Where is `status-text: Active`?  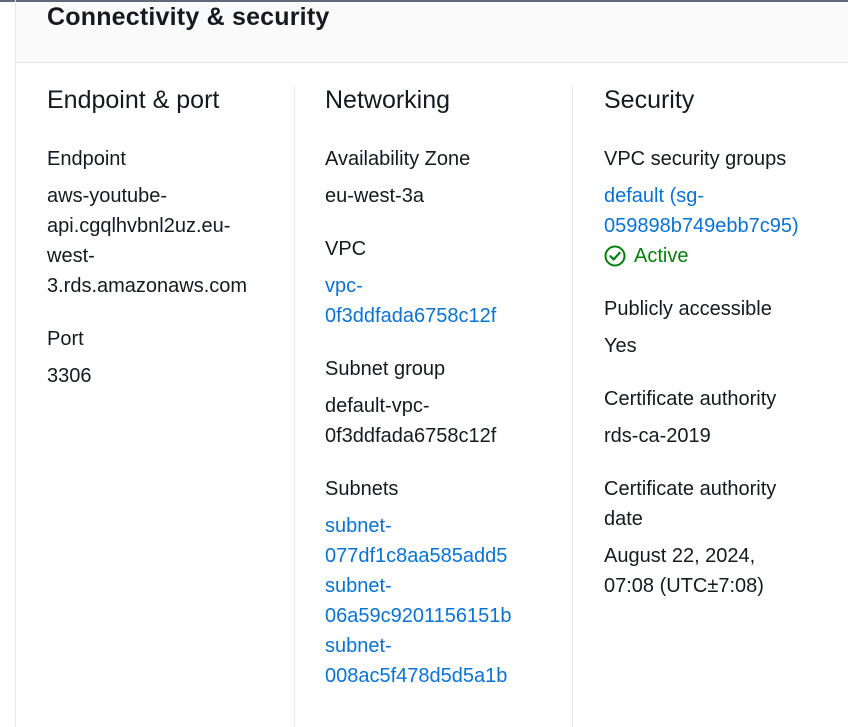
status-text: Active is located at coordinates (661, 256).